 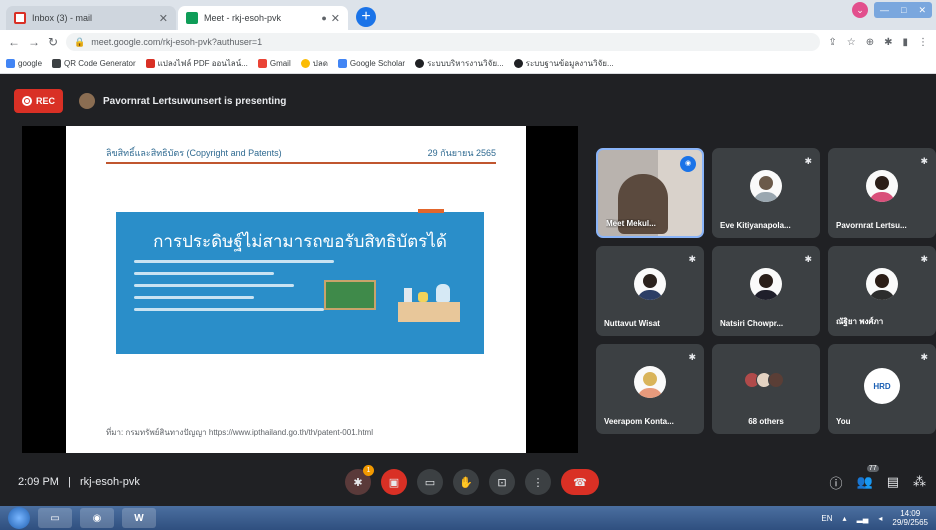 I want to click on url-text: meet.google.com/rkj-esoh-pvk?authuser=1, so click(x=451, y=42).